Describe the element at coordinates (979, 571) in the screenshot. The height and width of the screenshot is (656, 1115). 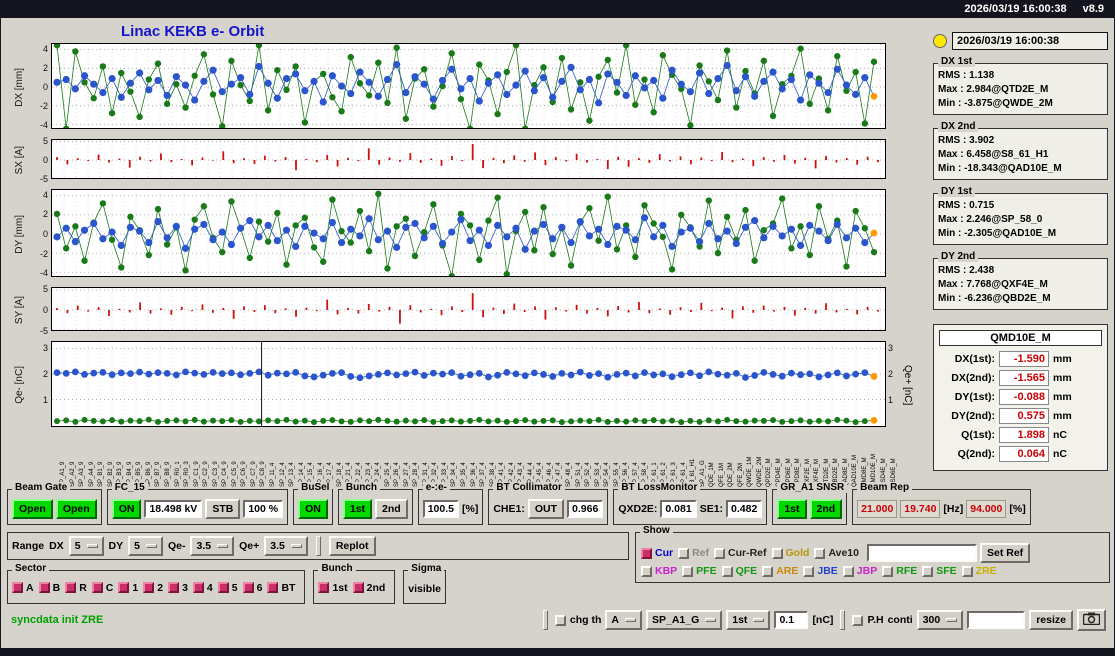
I see `show-checkbox-zre: ZRE` at that location.